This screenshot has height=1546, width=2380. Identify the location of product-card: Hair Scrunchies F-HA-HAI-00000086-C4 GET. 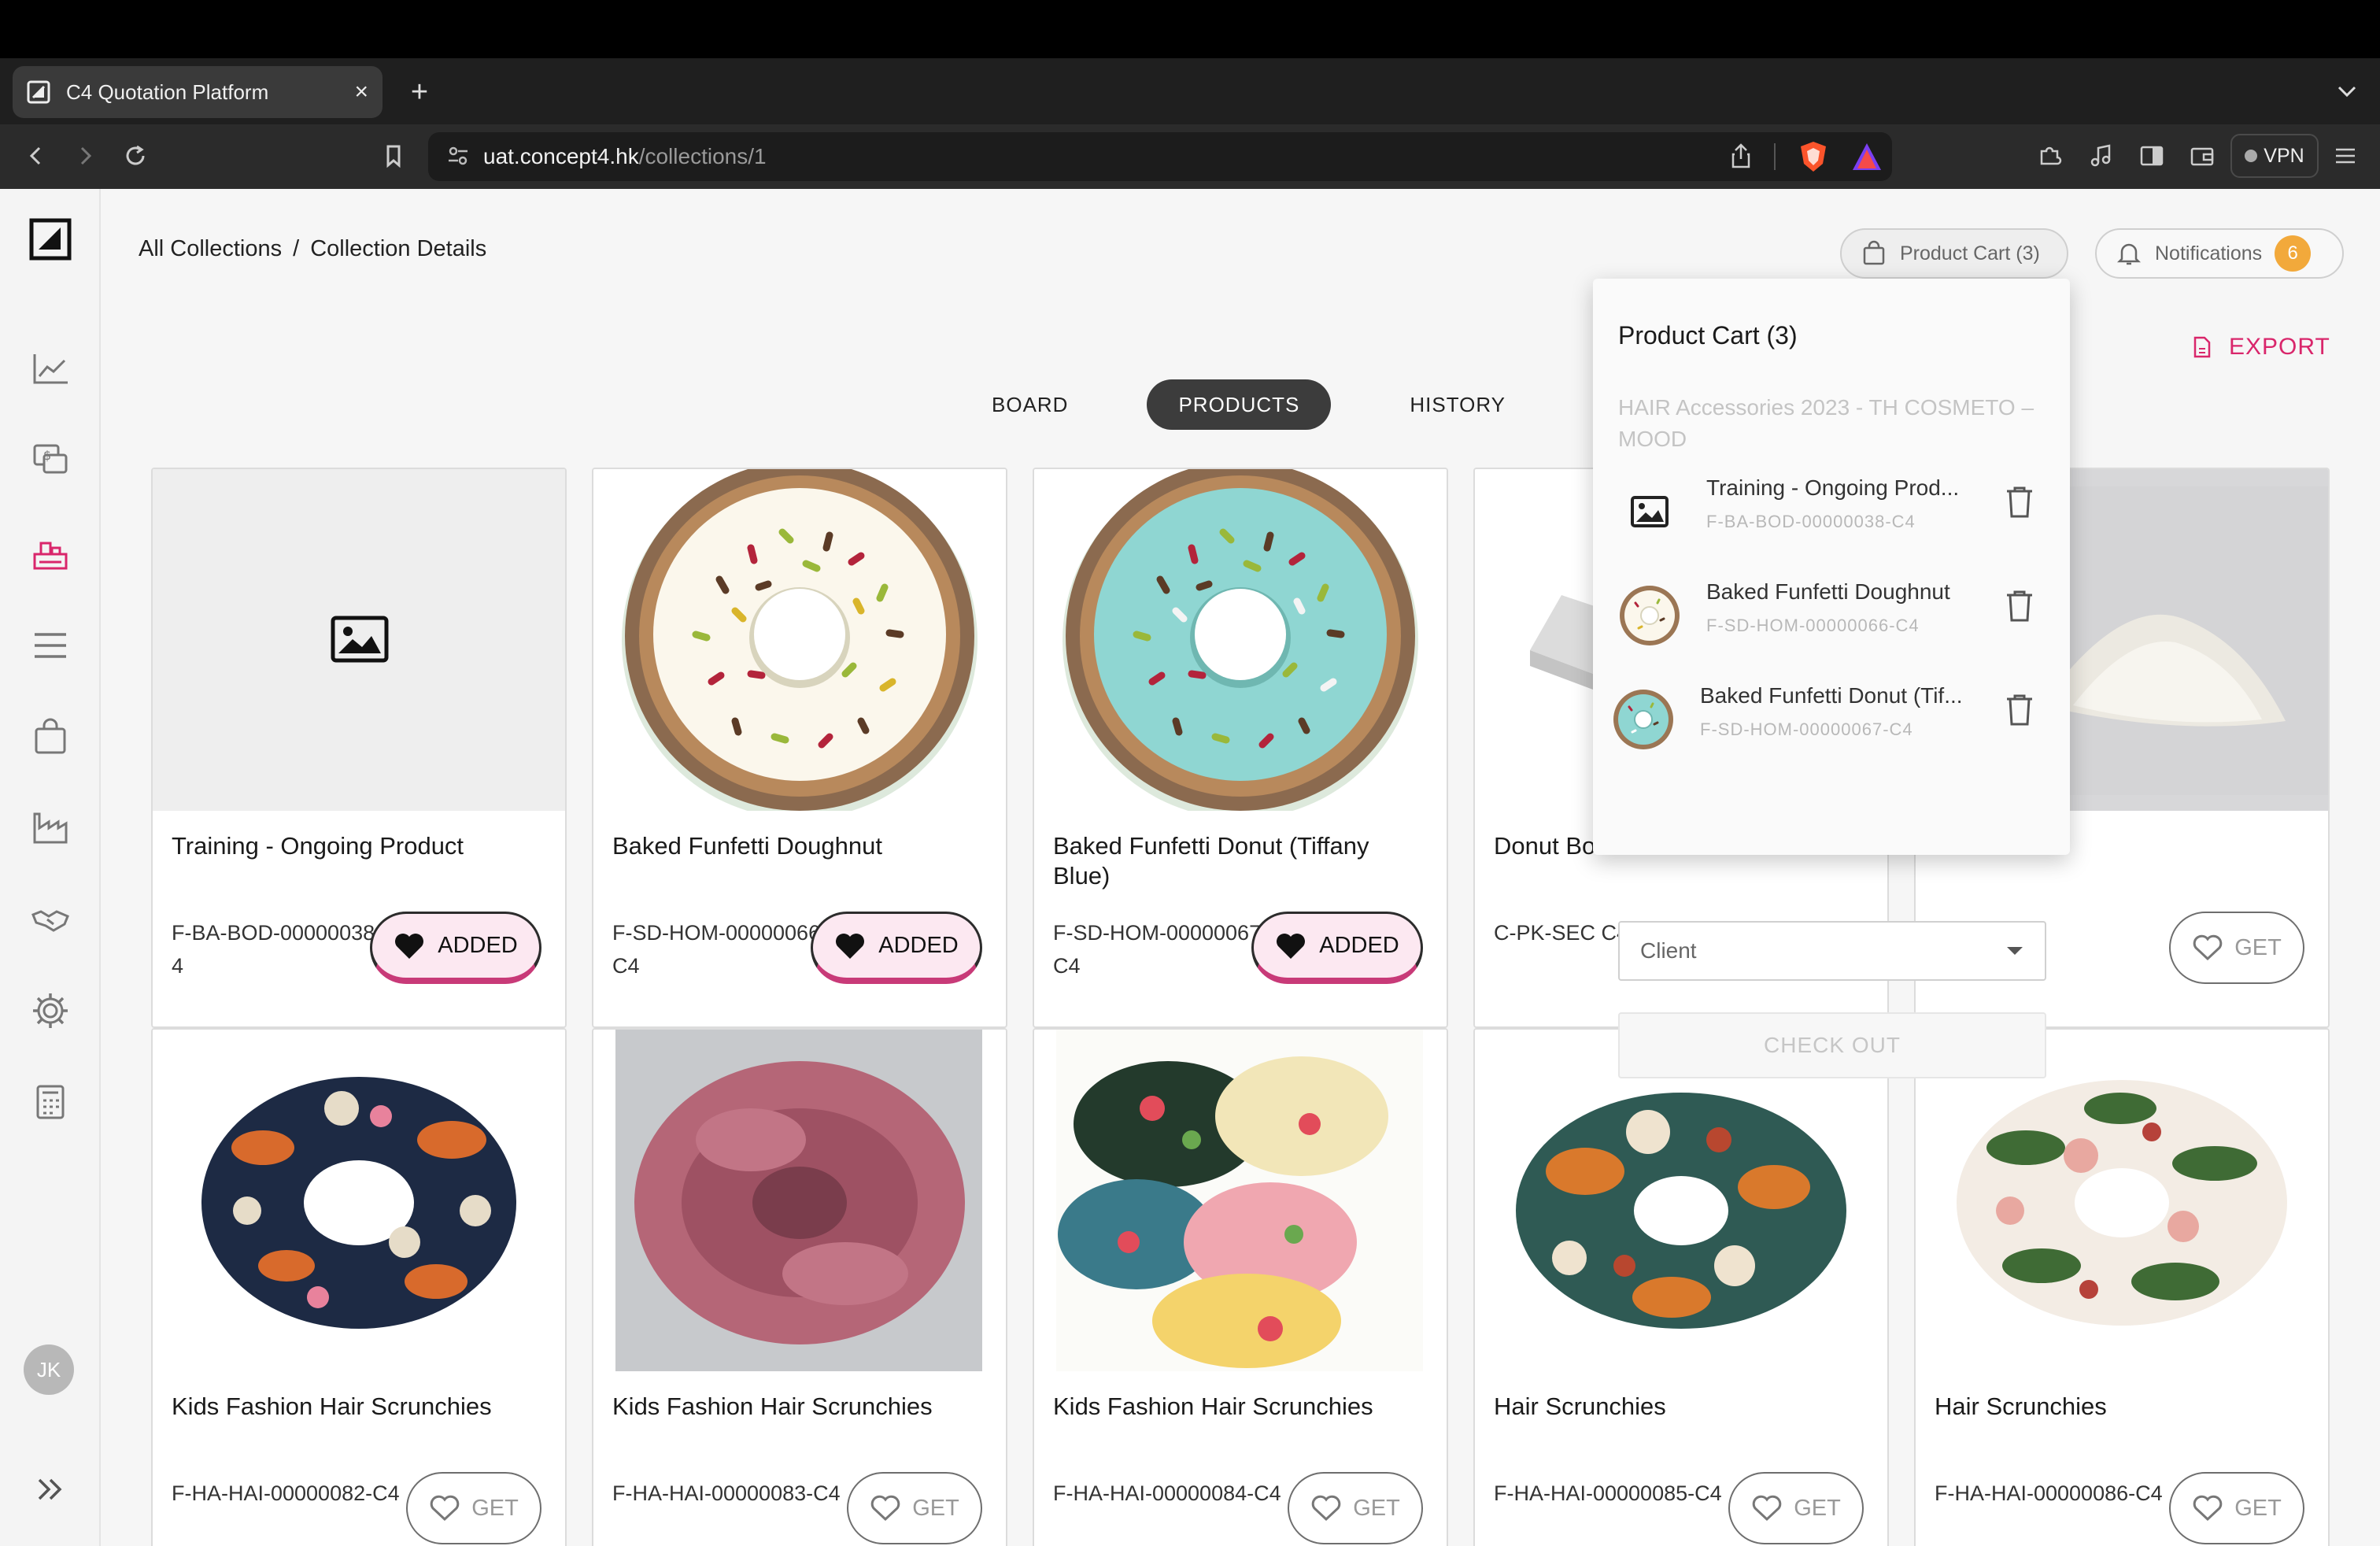
(2122, 1287).